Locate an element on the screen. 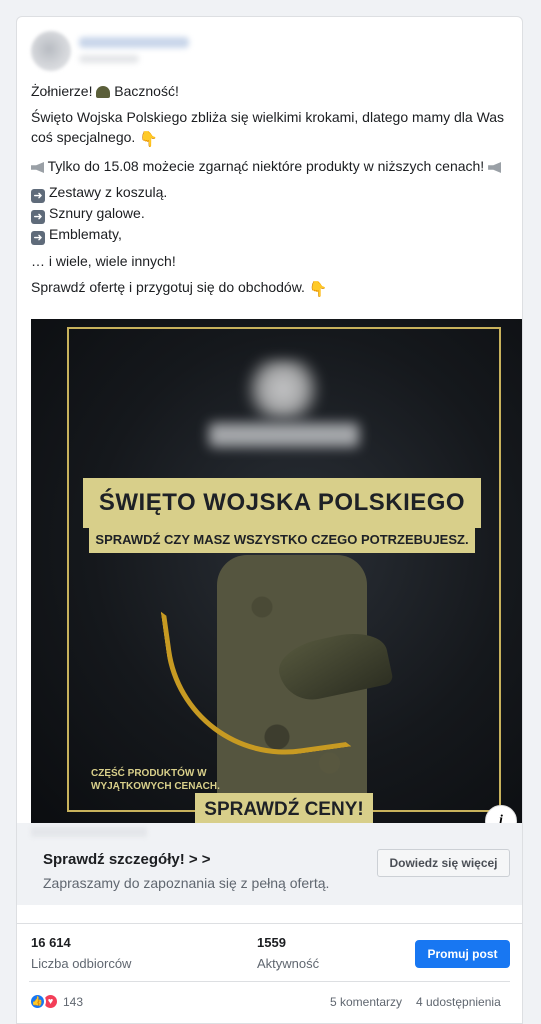  page-name-blurred is located at coordinates (134, 42).